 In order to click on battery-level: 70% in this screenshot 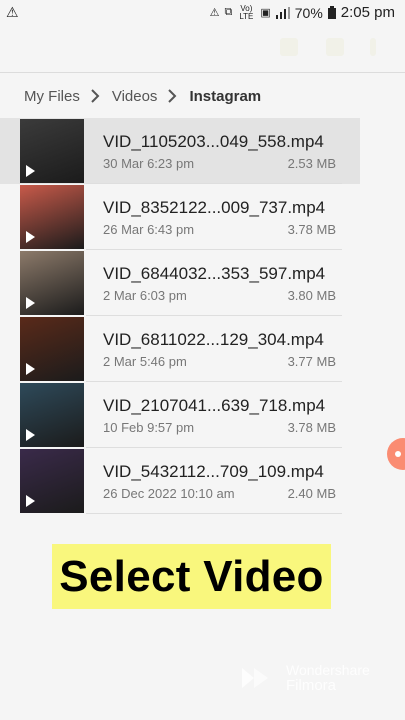, I will do `click(308, 12)`.